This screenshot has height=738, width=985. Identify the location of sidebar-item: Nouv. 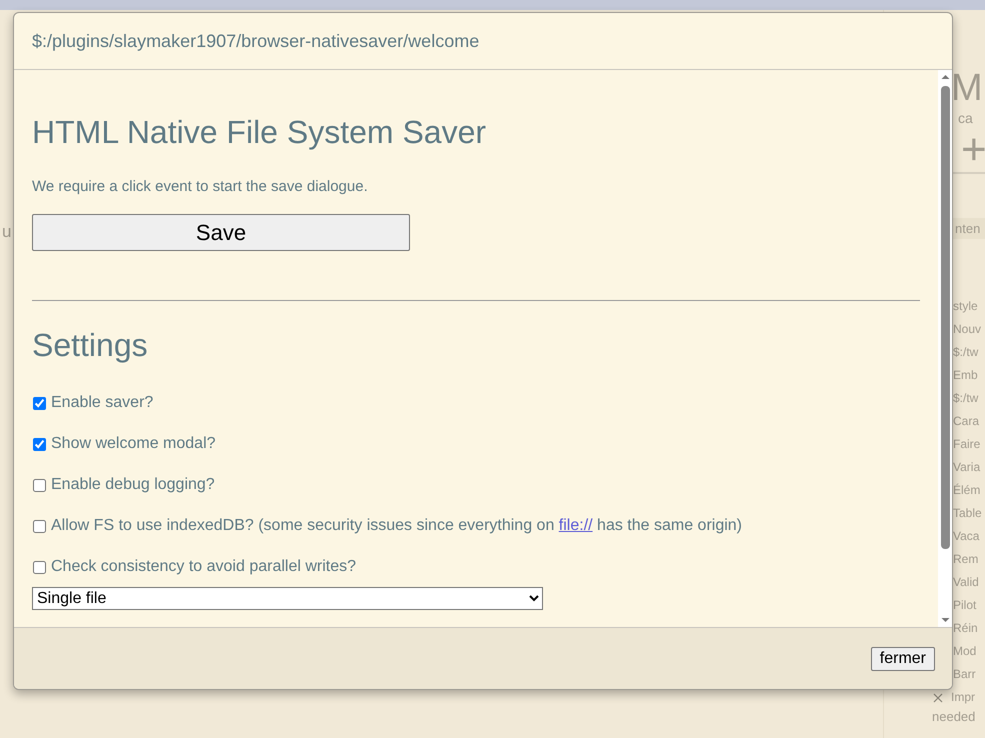
(967, 329).